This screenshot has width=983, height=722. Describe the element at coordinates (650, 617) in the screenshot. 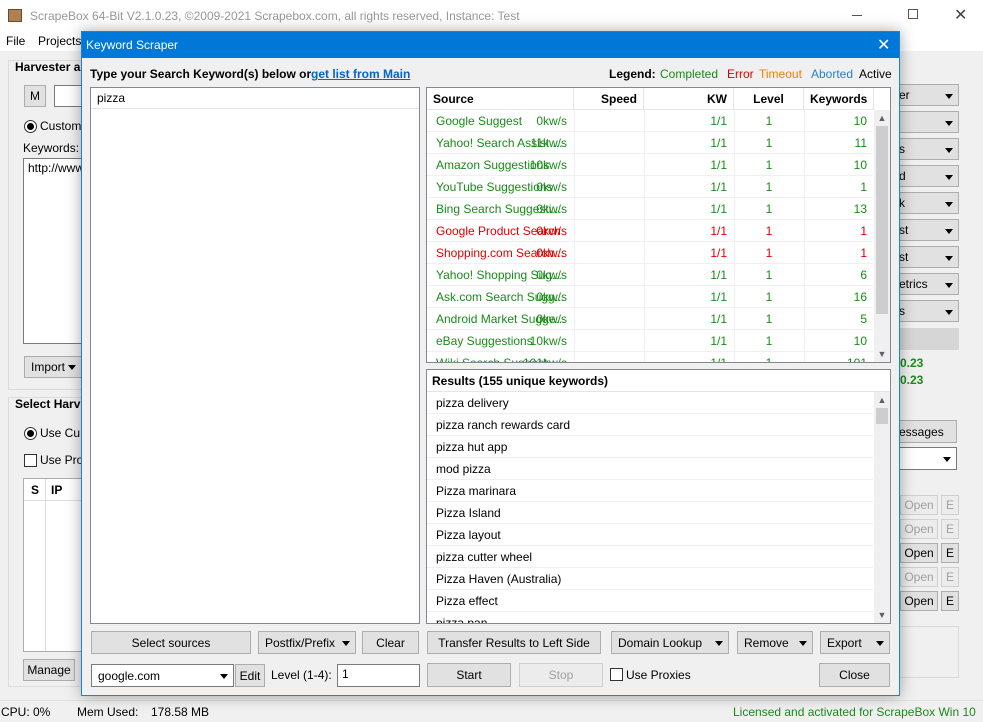

I see `result-row: pizza pan` at that location.